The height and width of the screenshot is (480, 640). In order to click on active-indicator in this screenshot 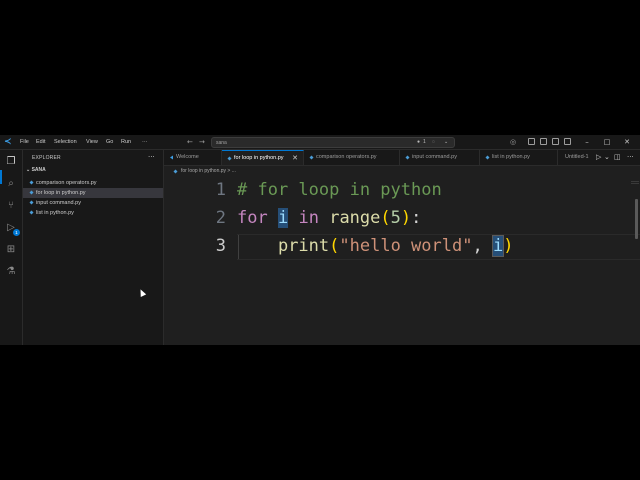, I will do `click(1, 177)`.